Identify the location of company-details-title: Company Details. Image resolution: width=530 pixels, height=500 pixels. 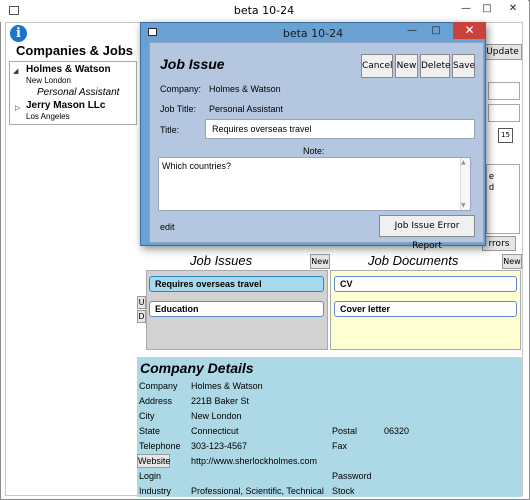
(197, 368).